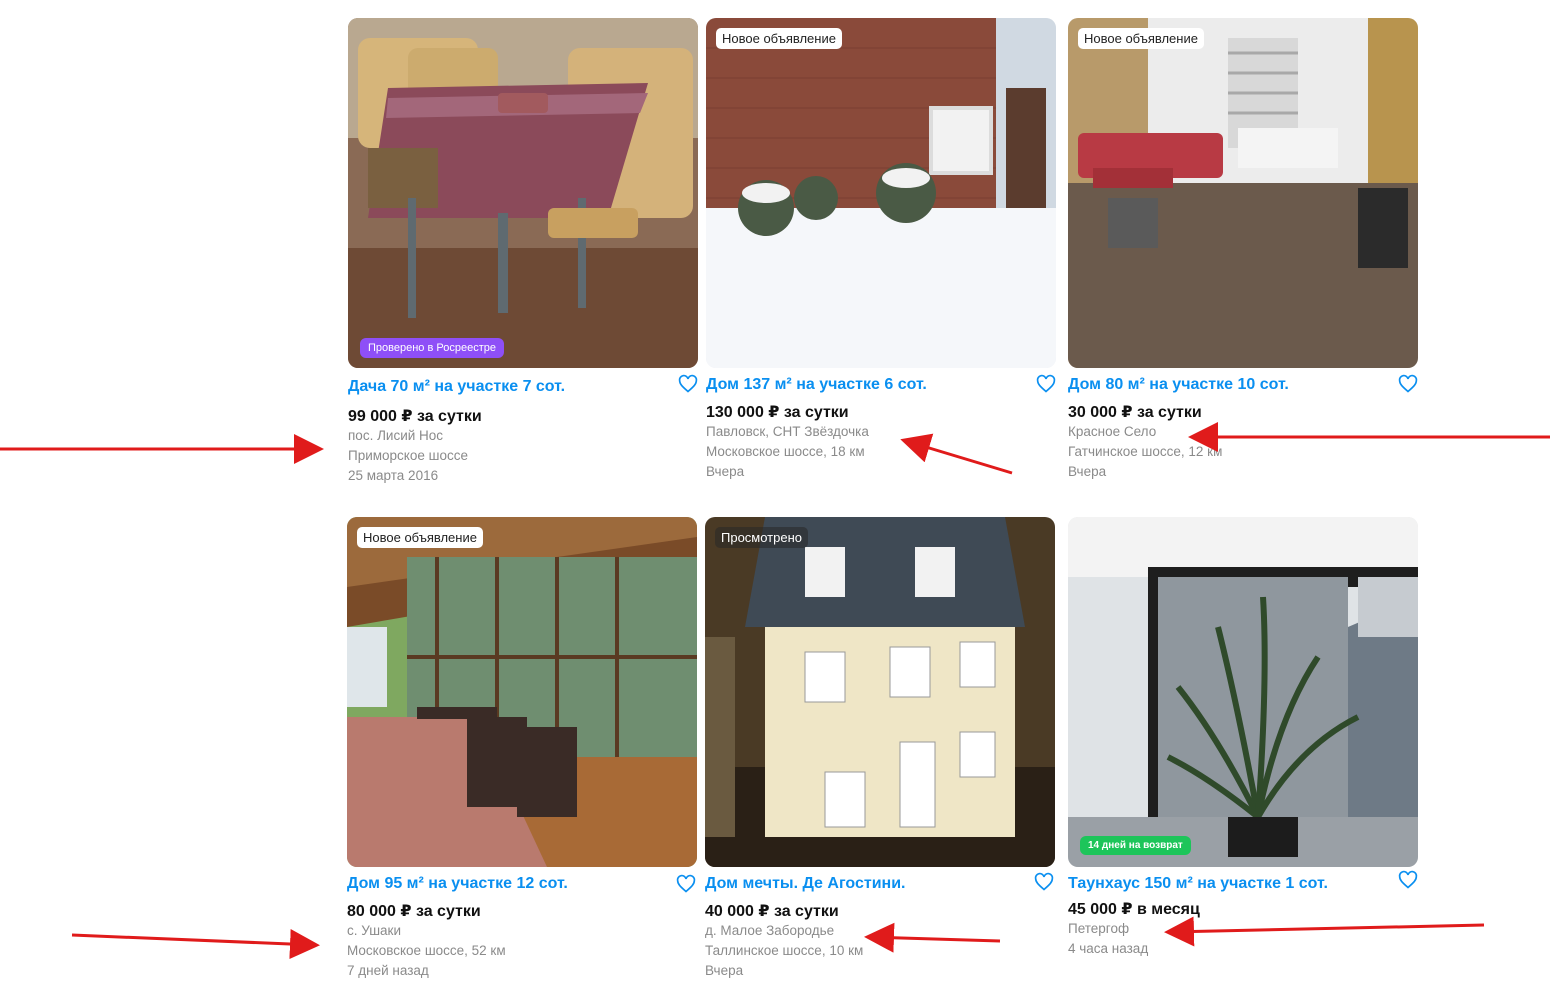  What do you see at coordinates (426, 950) in the screenshot?
I see `listing-highway: Московское шоссе, 52 км` at bounding box center [426, 950].